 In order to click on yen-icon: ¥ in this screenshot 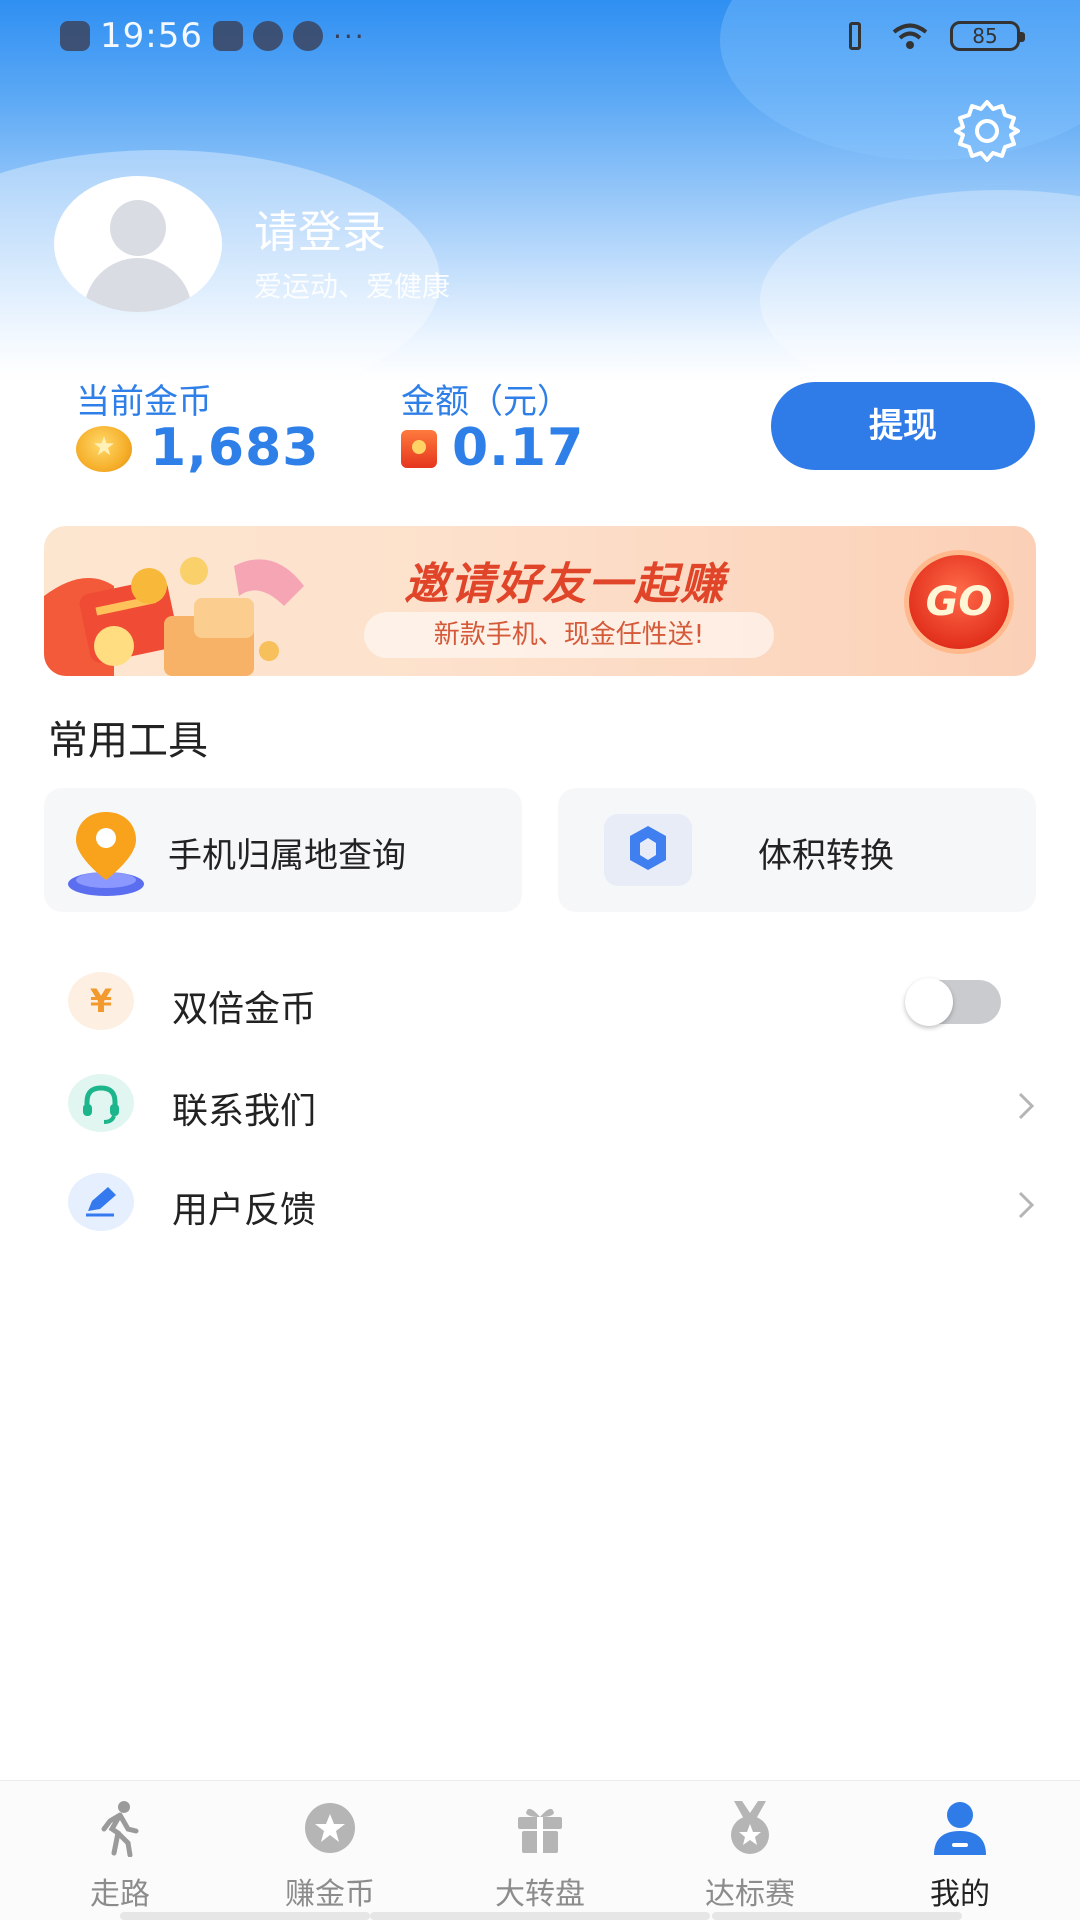, I will do `click(101, 1001)`.